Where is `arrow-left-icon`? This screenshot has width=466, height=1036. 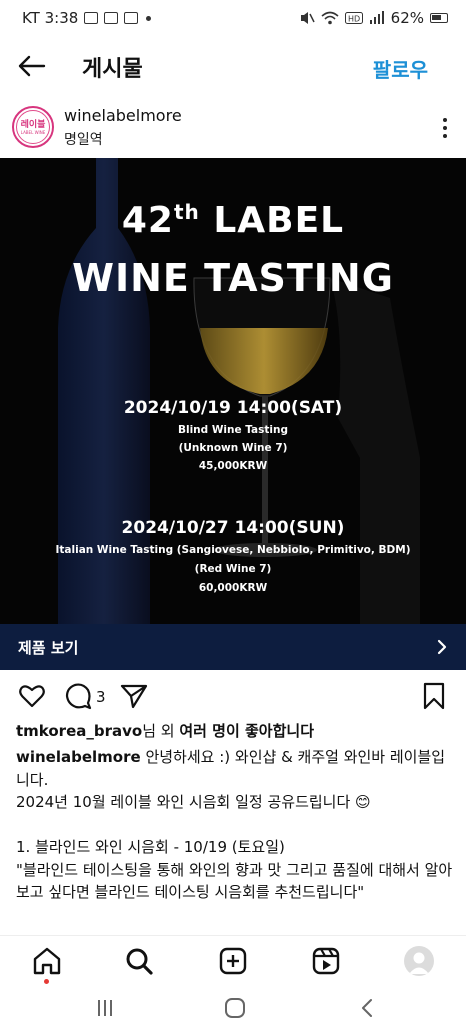 arrow-left-icon is located at coordinates (31, 66).